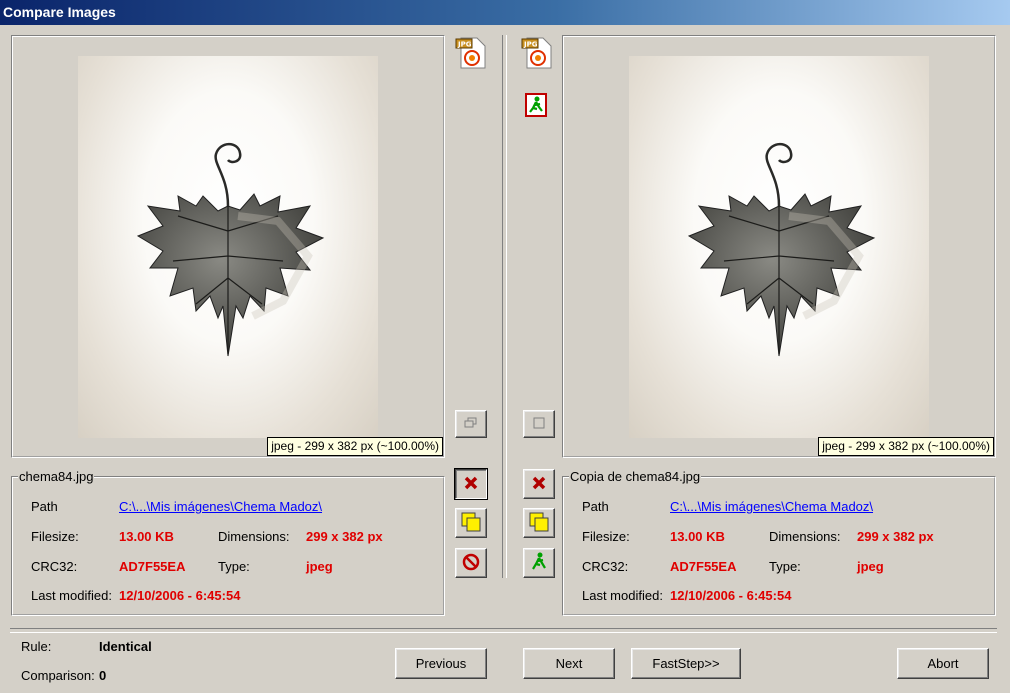 The height and width of the screenshot is (693, 1010). I want to click on window-title: Compare Images, so click(505, 12).